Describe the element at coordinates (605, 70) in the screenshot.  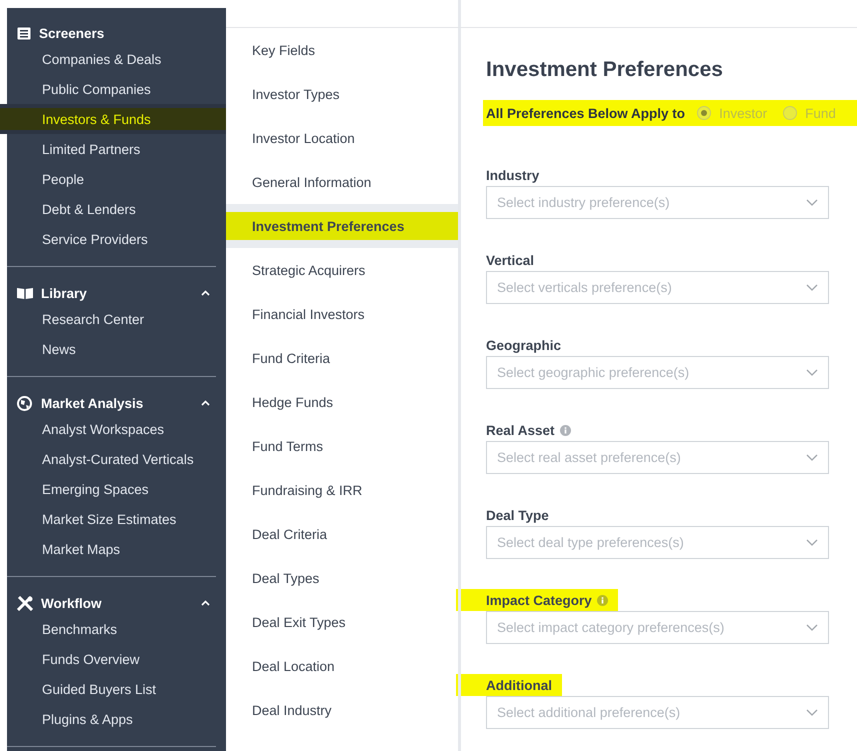
I see `page-title: Investment Preferences` at that location.